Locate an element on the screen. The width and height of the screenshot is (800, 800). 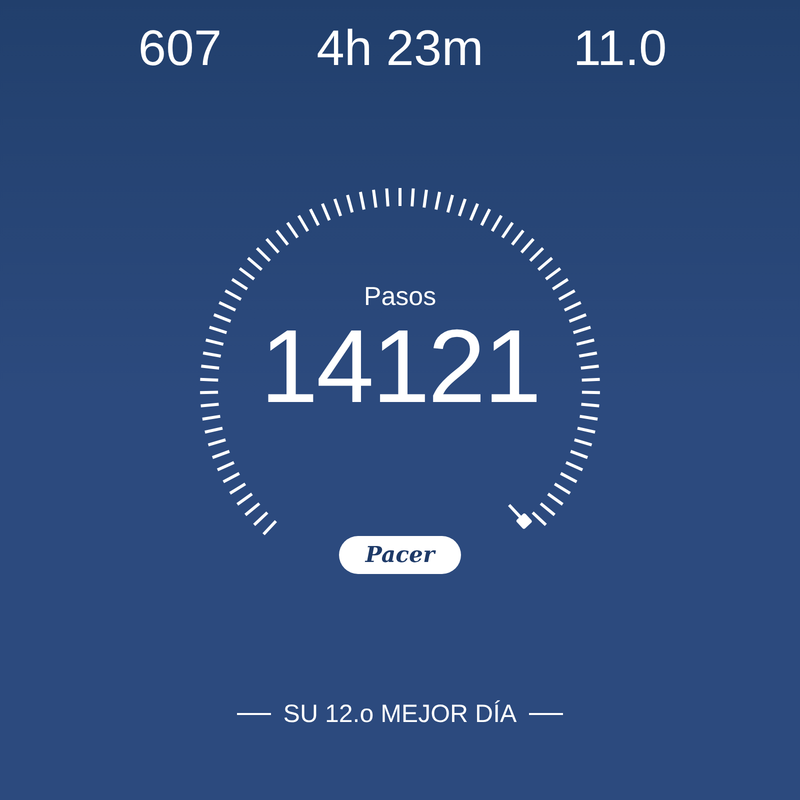
stat-value: 4h 23m is located at coordinates (400, 48).